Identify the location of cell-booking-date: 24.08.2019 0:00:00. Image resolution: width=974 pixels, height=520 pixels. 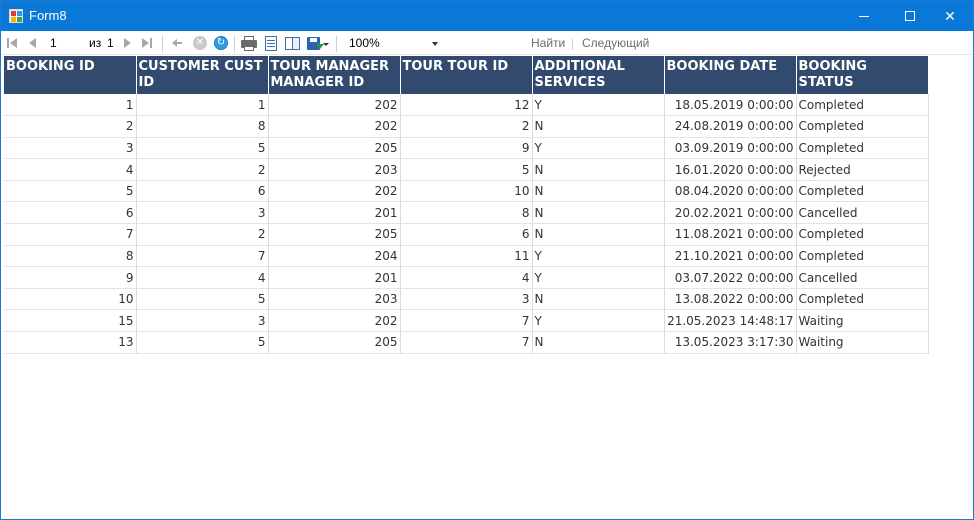
(730, 126).